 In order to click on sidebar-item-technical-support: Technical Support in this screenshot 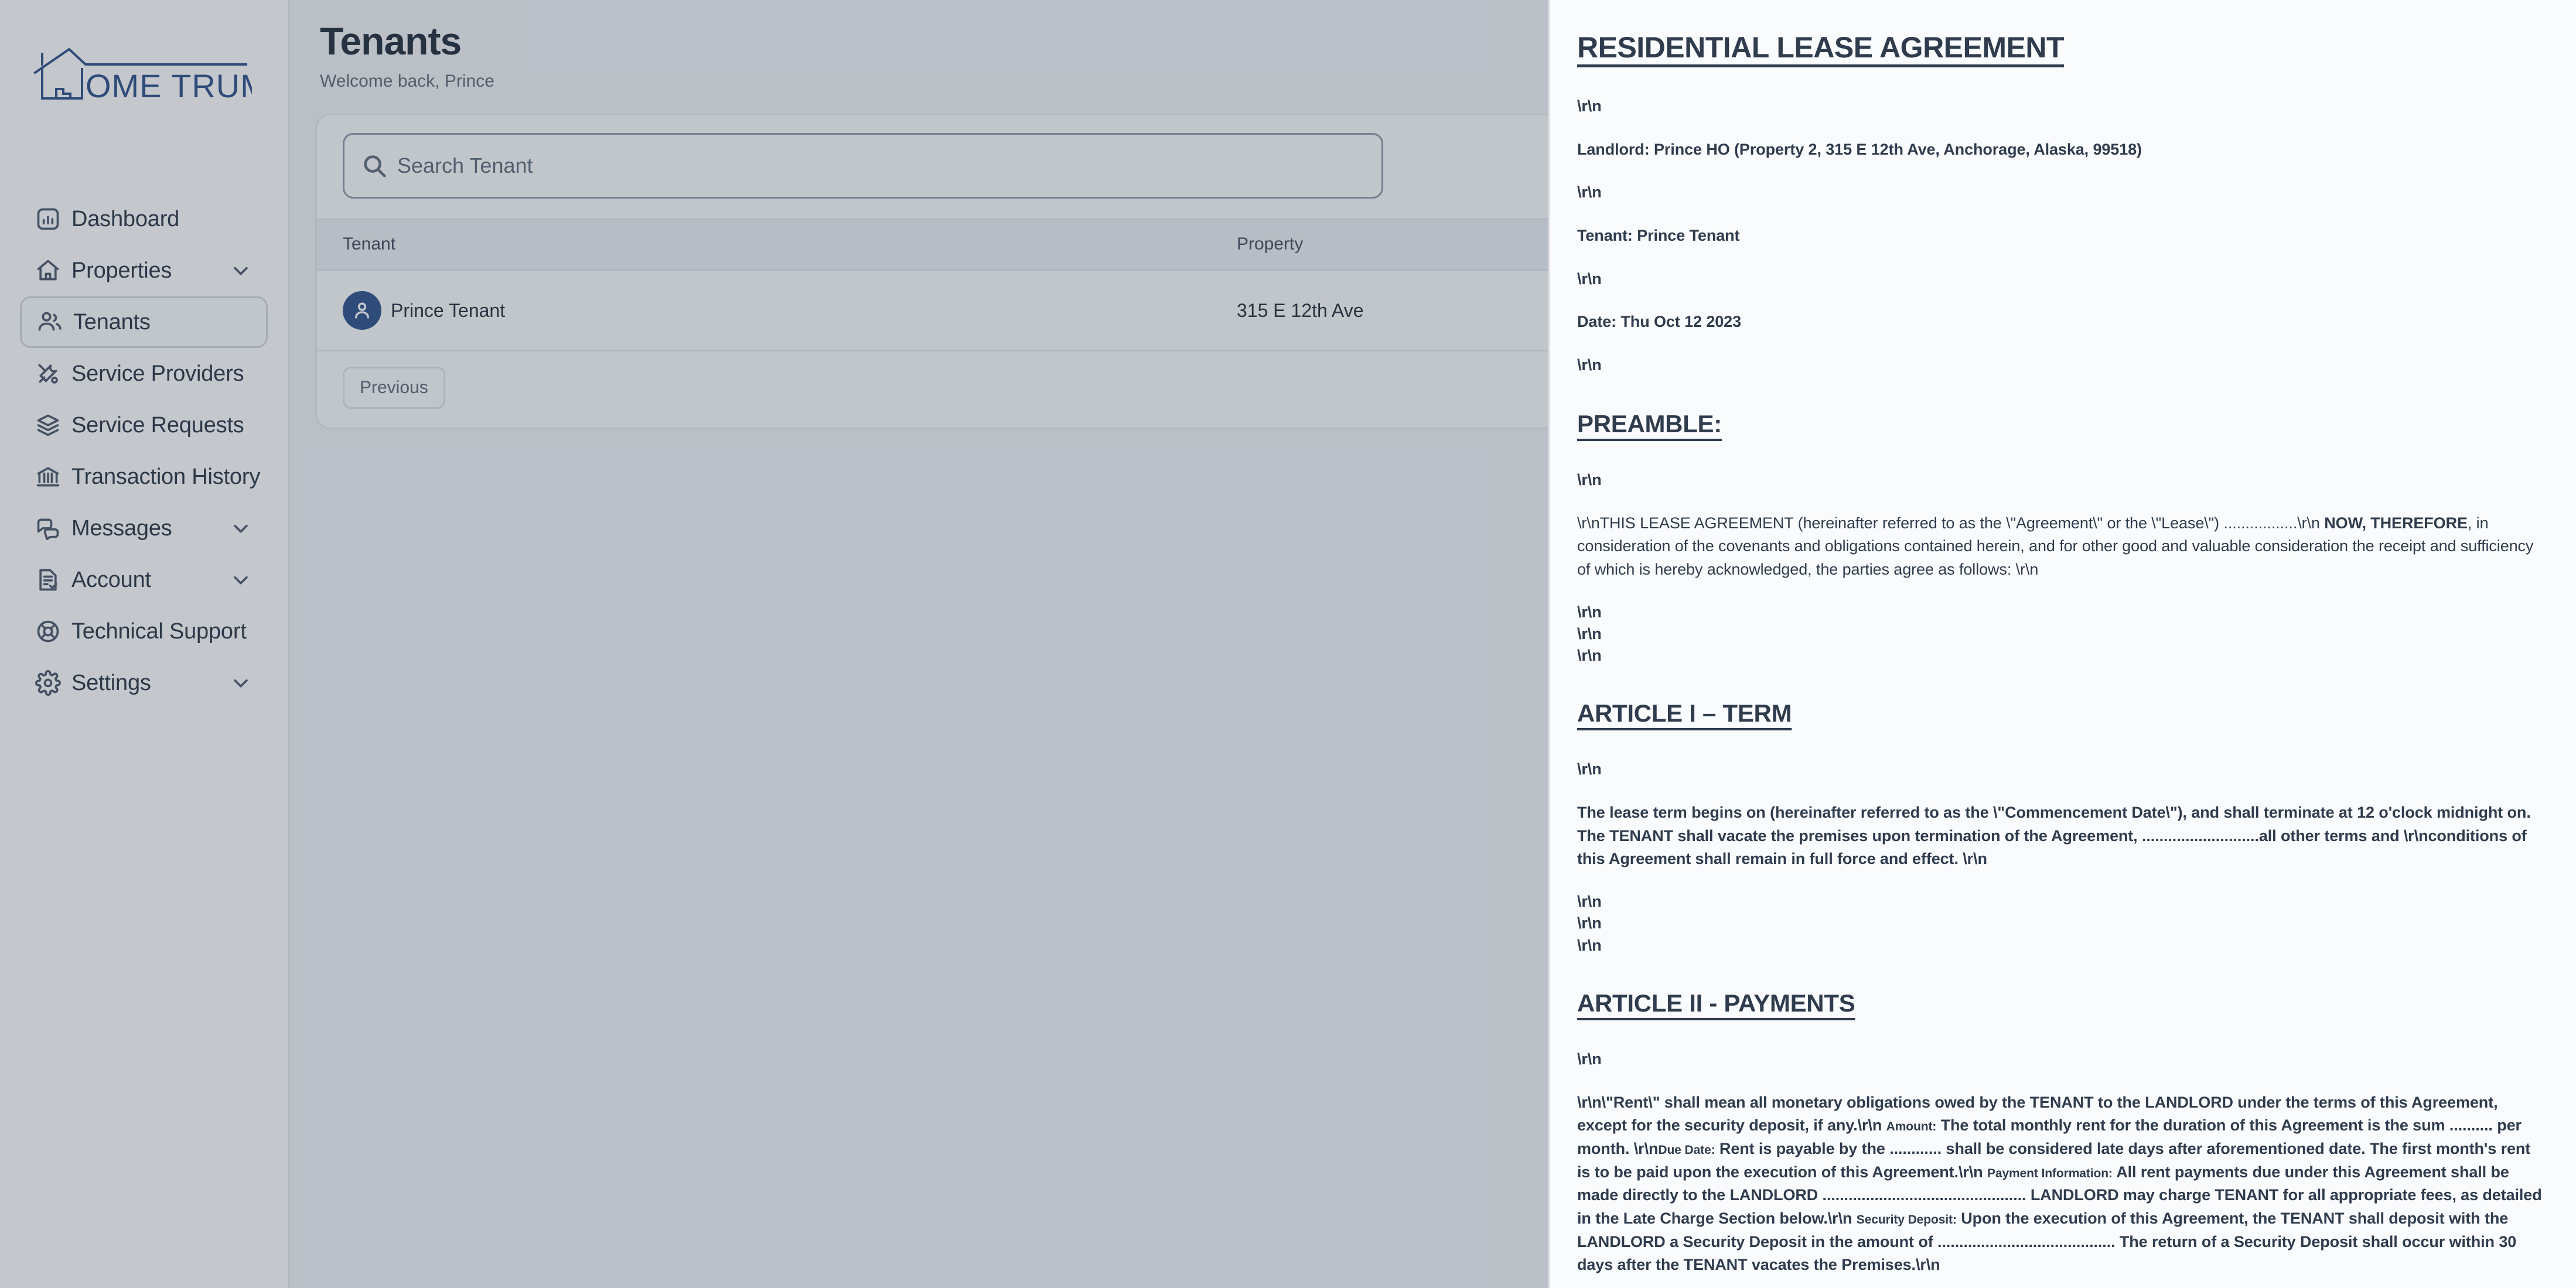, I will do `click(144, 631)`.